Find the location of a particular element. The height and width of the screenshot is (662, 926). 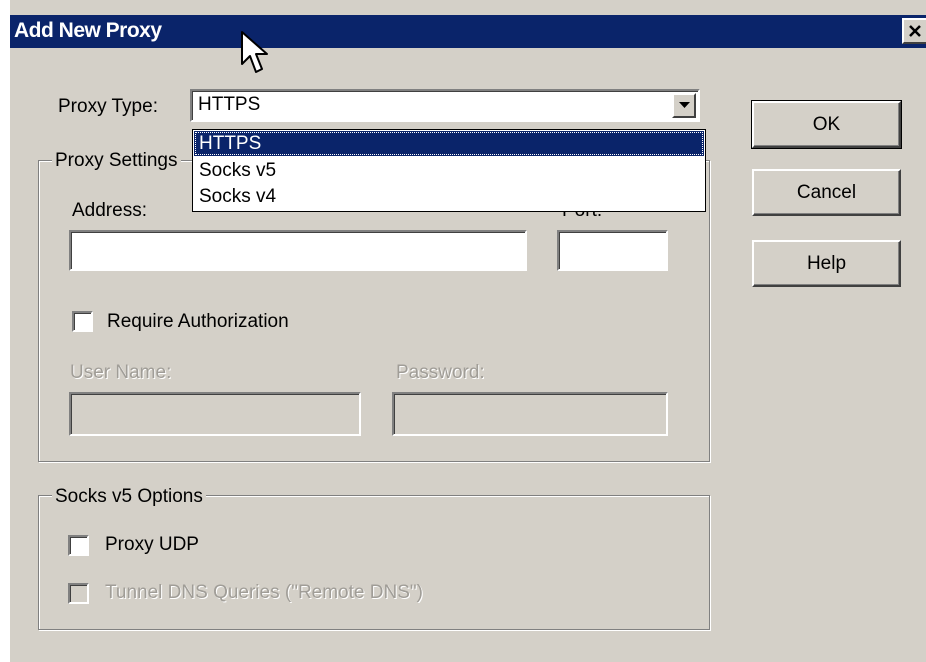

ok-button-label: OK is located at coordinates (826, 124).